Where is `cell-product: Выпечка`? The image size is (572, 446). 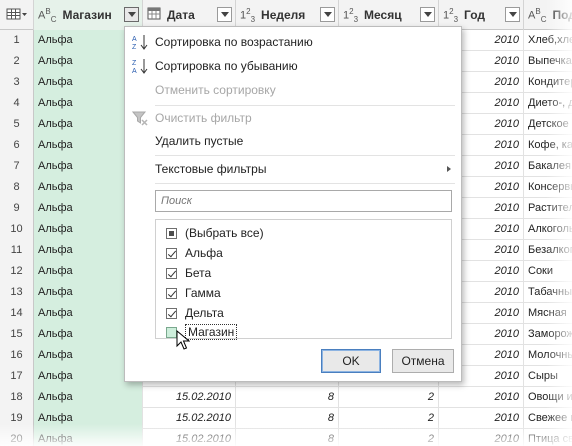
cell-product: Выпечка is located at coordinates (548, 61).